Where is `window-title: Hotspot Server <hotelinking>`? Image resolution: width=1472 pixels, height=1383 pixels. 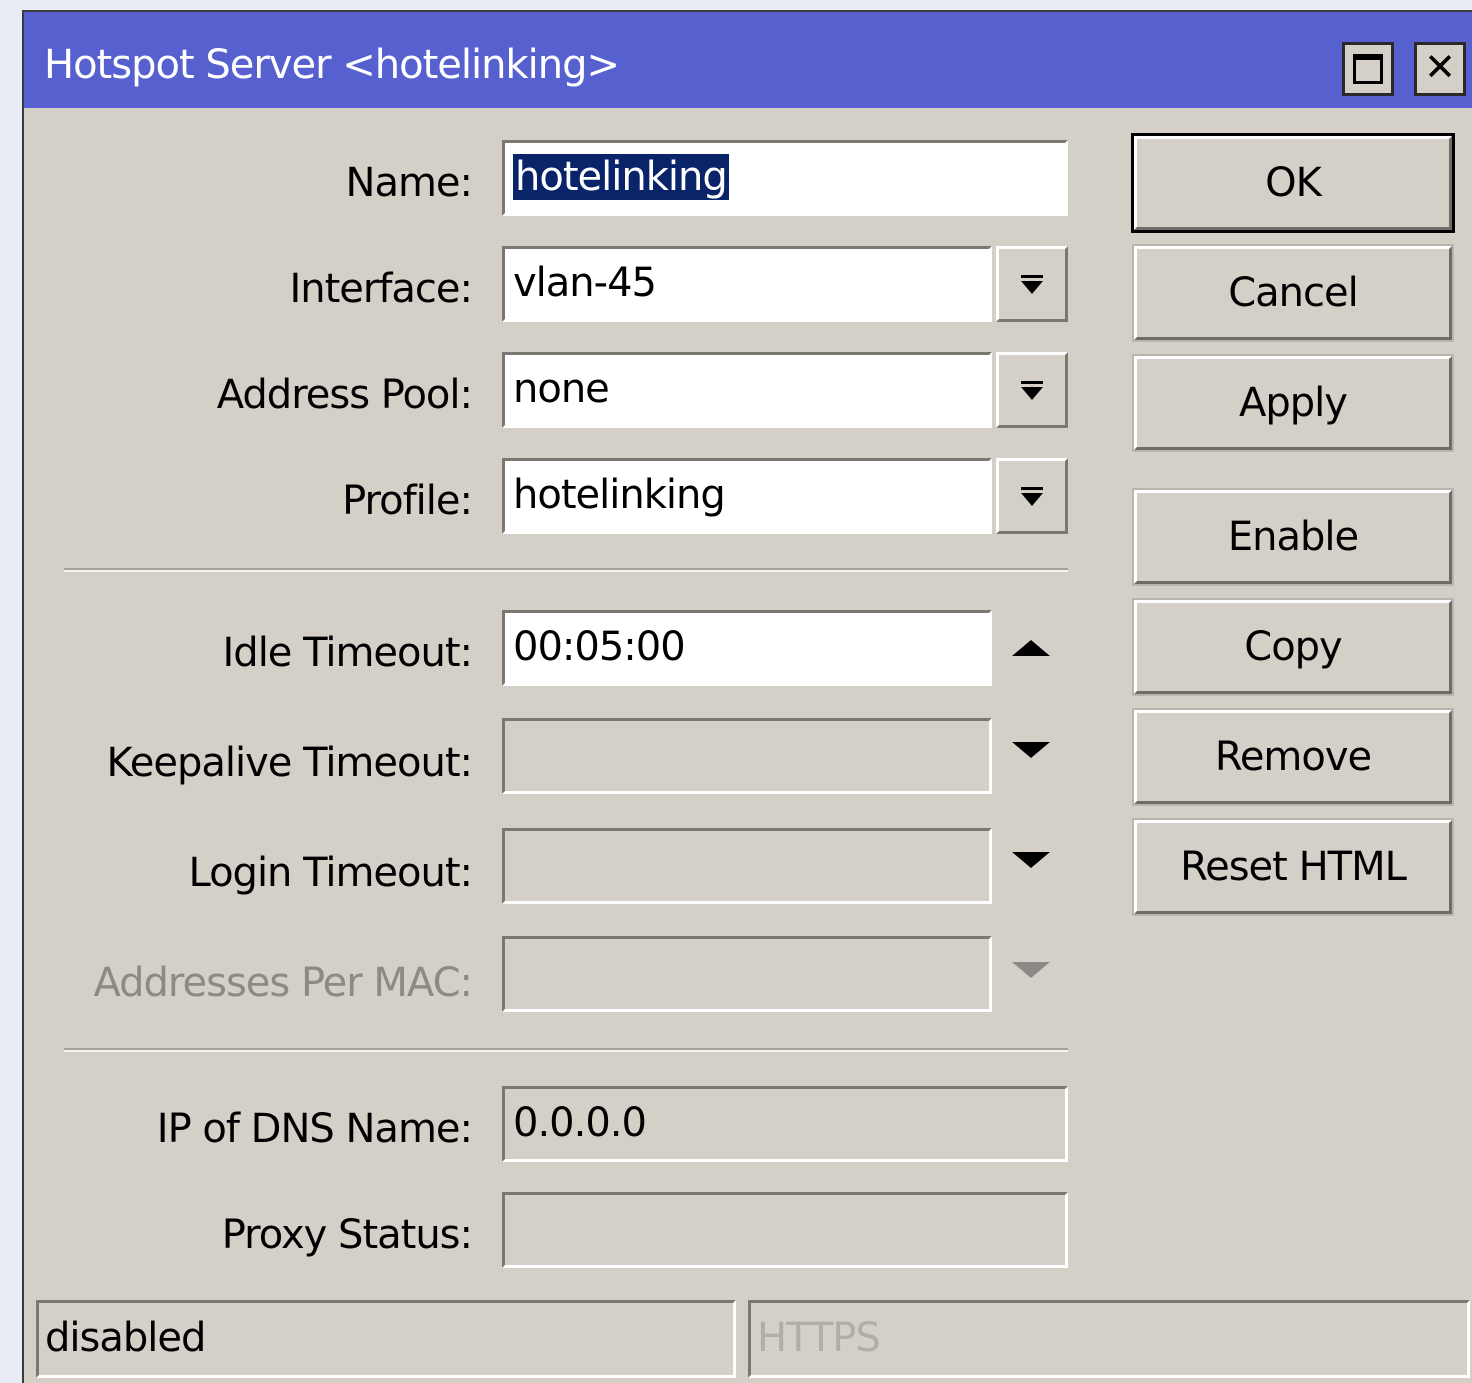 window-title: Hotspot Server <hotelinking> is located at coordinates (332, 65).